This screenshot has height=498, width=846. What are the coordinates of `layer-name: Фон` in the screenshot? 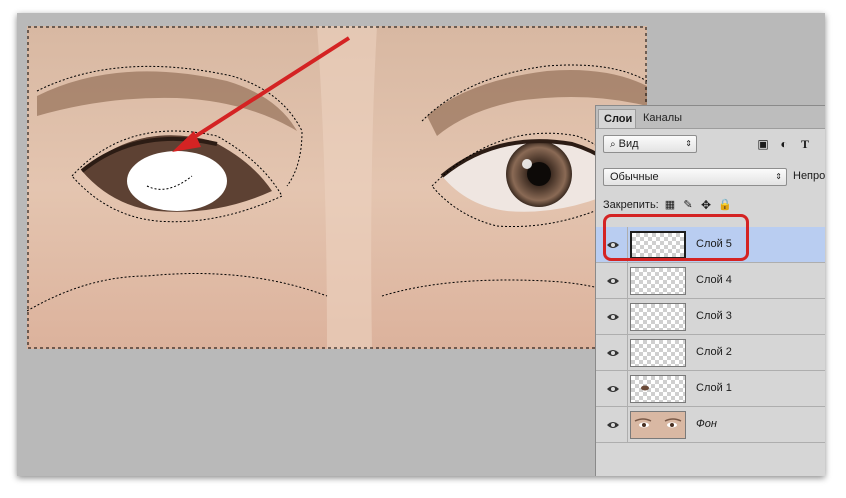 It's located at (706, 424).